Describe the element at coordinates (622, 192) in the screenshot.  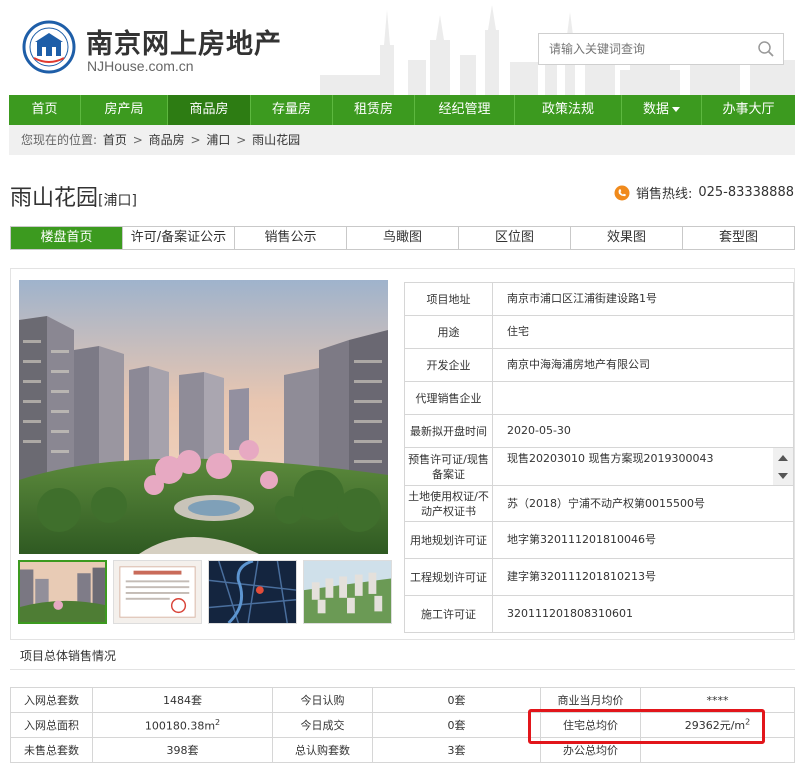
I see `phone-icon` at that location.